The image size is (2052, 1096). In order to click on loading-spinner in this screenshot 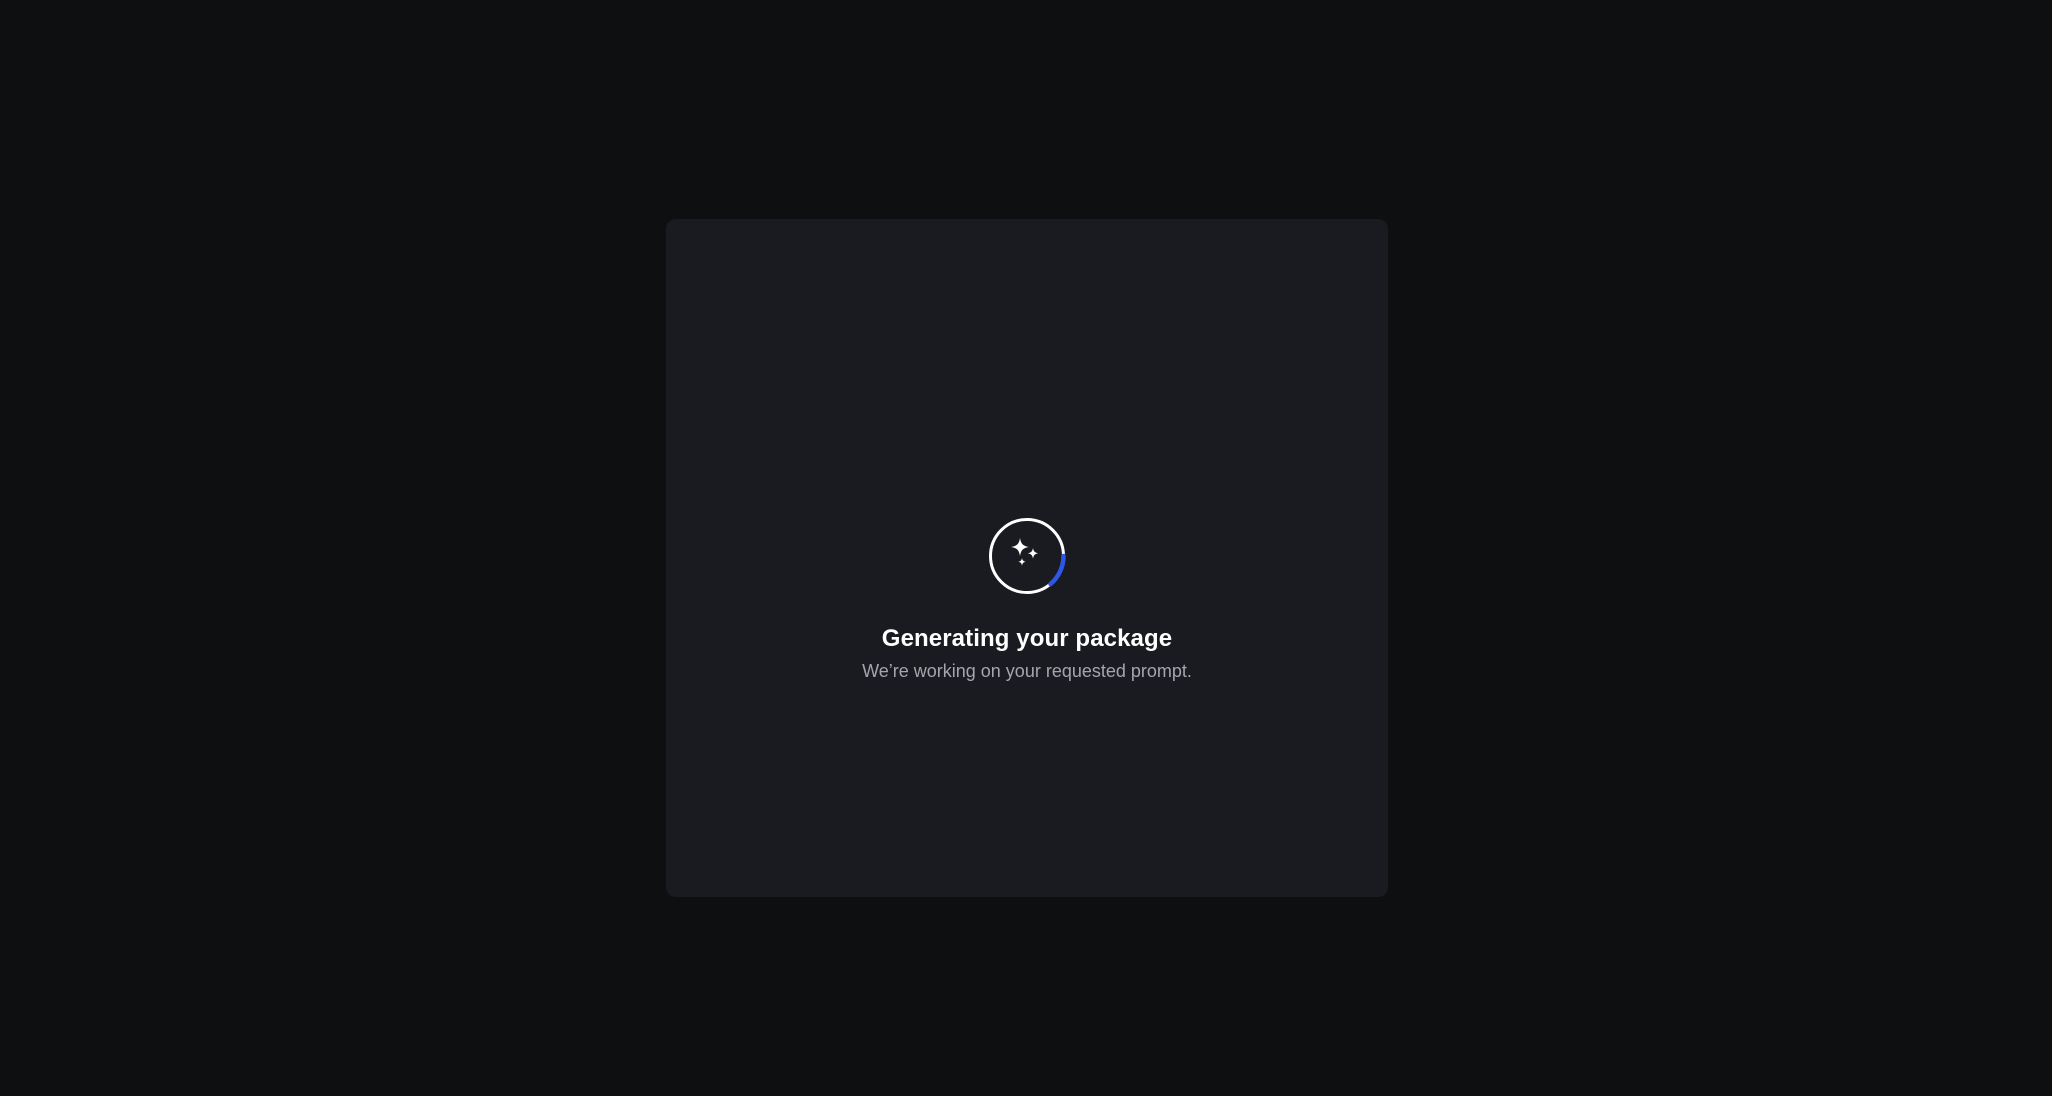, I will do `click(1027, 556)`.